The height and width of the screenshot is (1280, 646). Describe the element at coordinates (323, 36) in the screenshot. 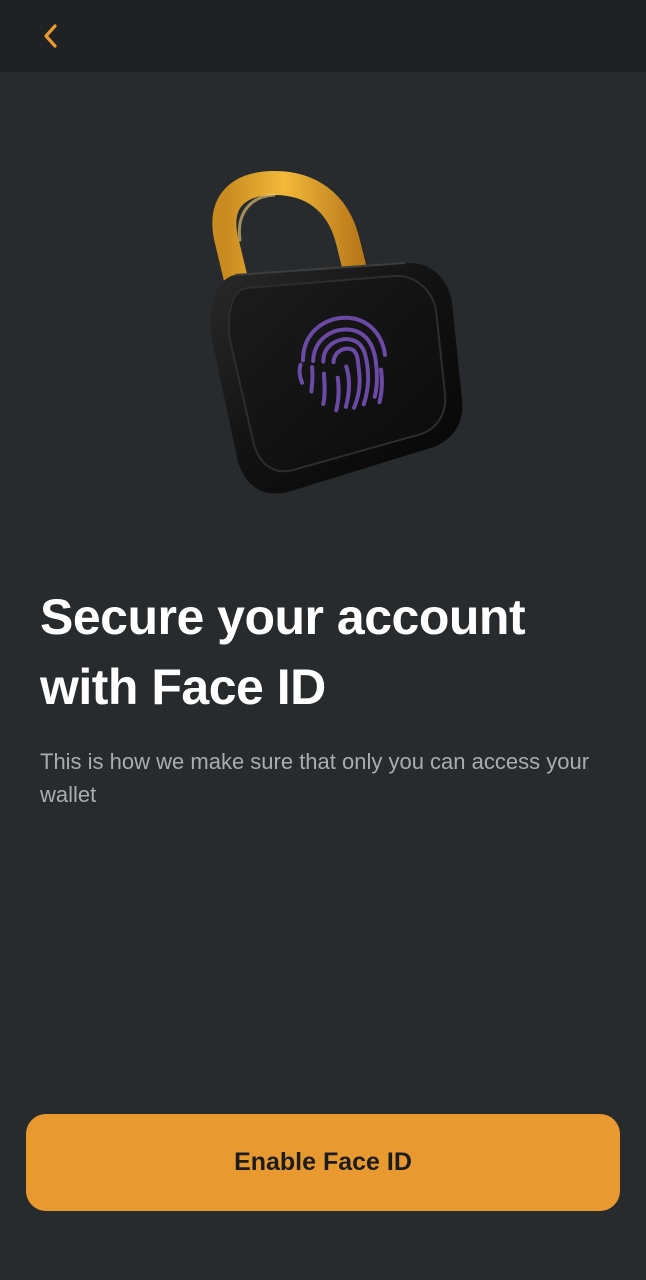

I see `top-bar` at that location.